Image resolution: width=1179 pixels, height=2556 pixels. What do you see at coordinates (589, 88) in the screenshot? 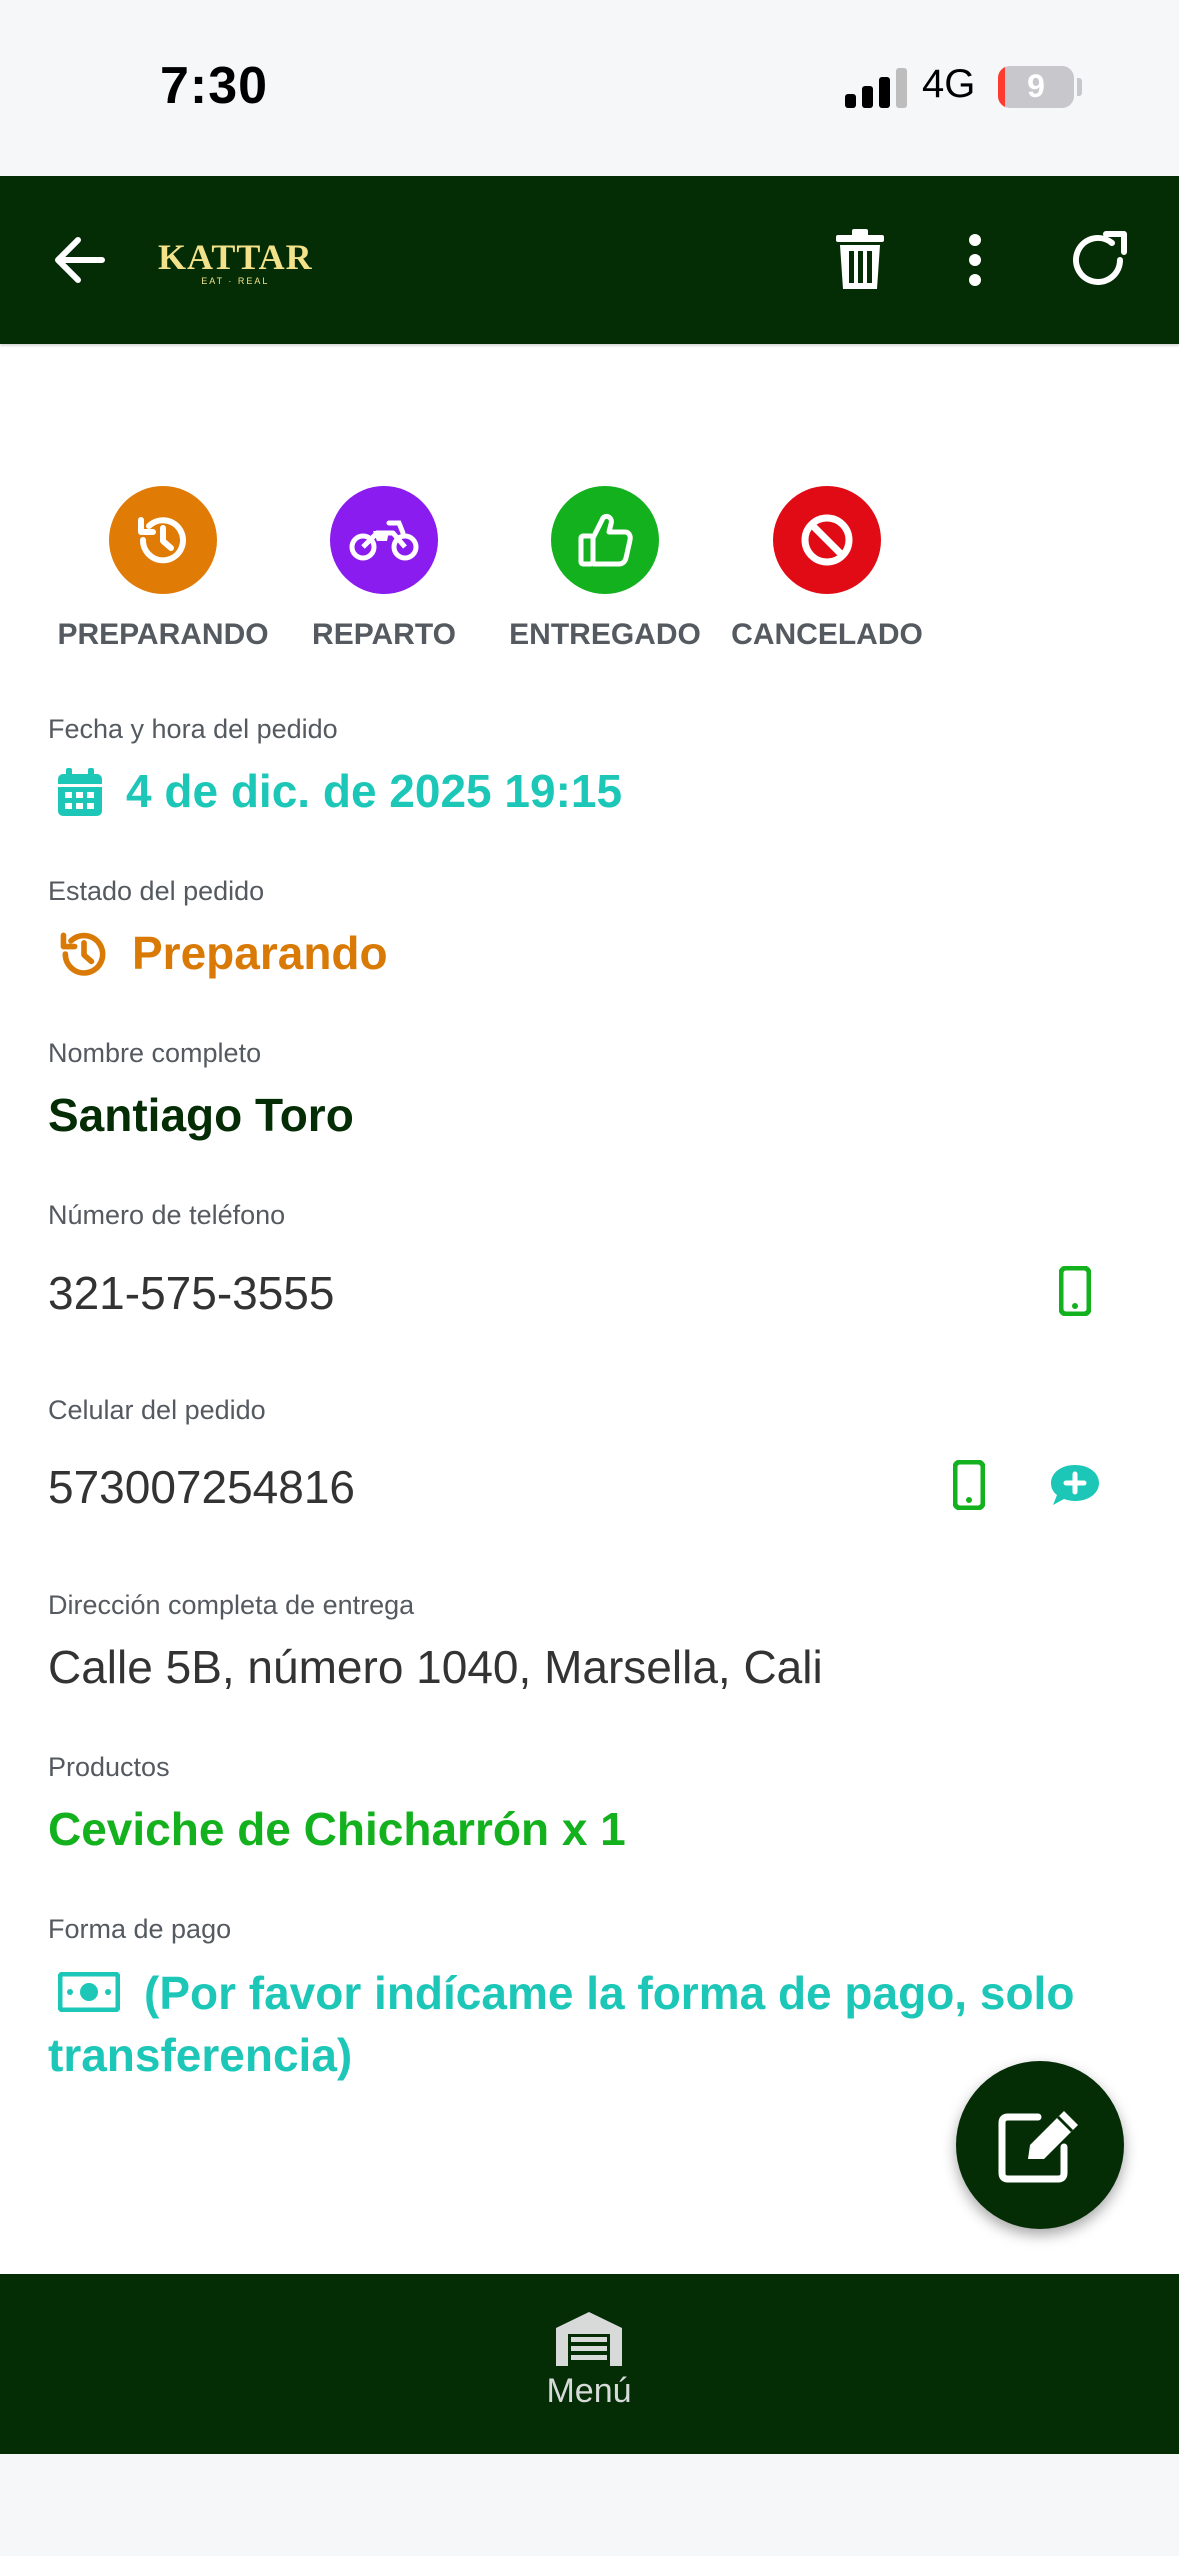
I see `status-bar: 7:30 4G 9` at bounding box center [589, 88].